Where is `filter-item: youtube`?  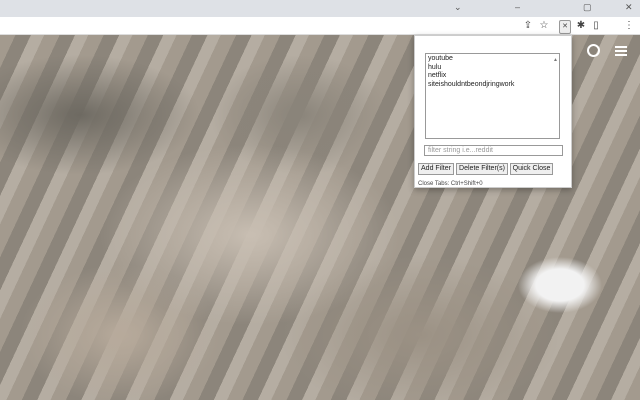
filter-item: youtube is located at coordinates (492, 59).